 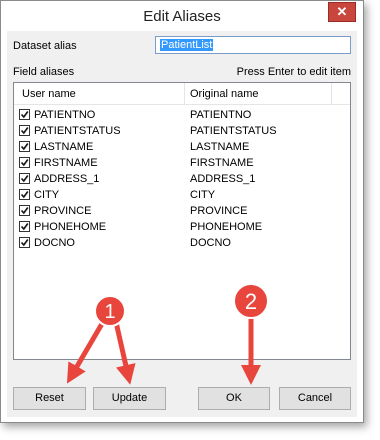 I want to click on callout-number-1: 1, so click(x=109, y=312).